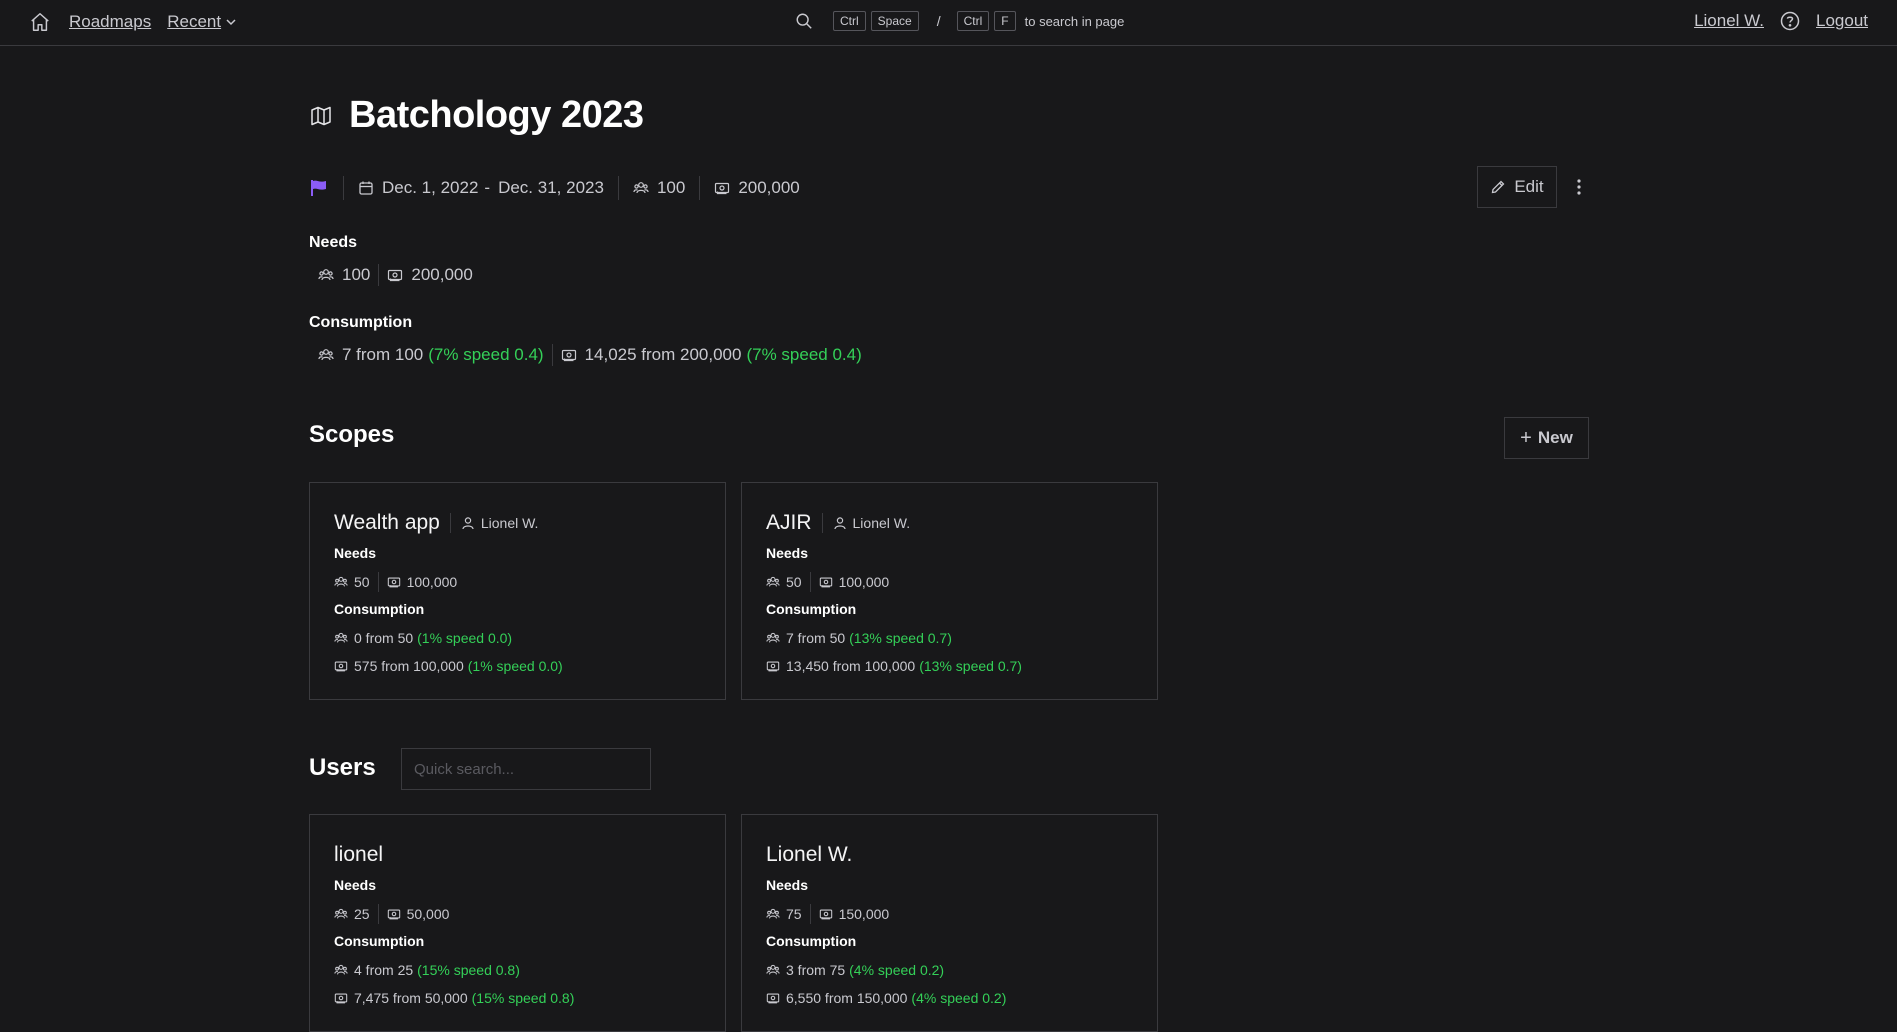 Image resolution: width=1897 pixels, height=1032 pixels. Describe the element at coordinates (432, 582) in the screenshot. I see `needs-budget: 100,000` at that location.